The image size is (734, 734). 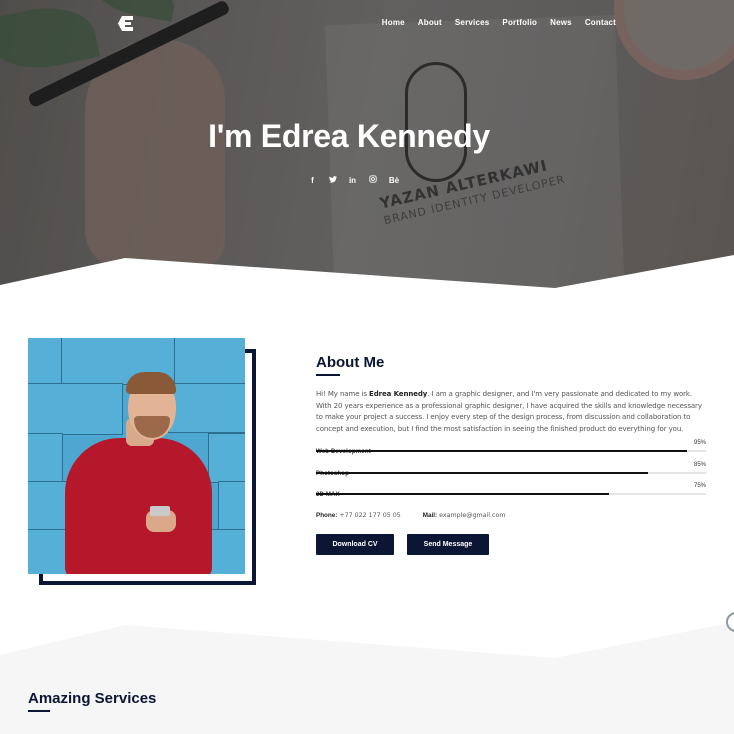 What do you see at coordinates (699, 443) in the screenshot?
I see `skill-percent: 95%` at bounding box center [699, 443].